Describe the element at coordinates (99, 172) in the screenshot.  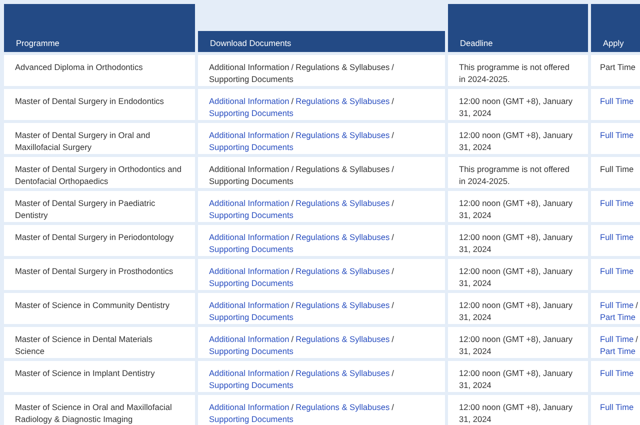
I see `table-cell: Master of Dental Surgery in Orthodontics and Dentofacial Orthopaedics` at that location.